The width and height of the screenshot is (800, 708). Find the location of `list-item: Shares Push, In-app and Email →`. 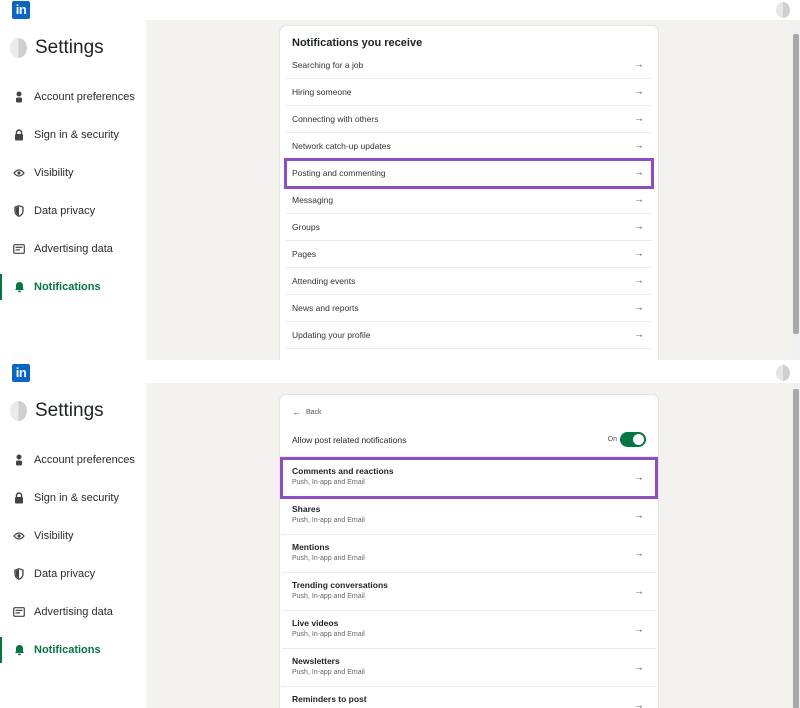

list-item: Shares Push, In-app and Email → is located at coordinates (469, 516).